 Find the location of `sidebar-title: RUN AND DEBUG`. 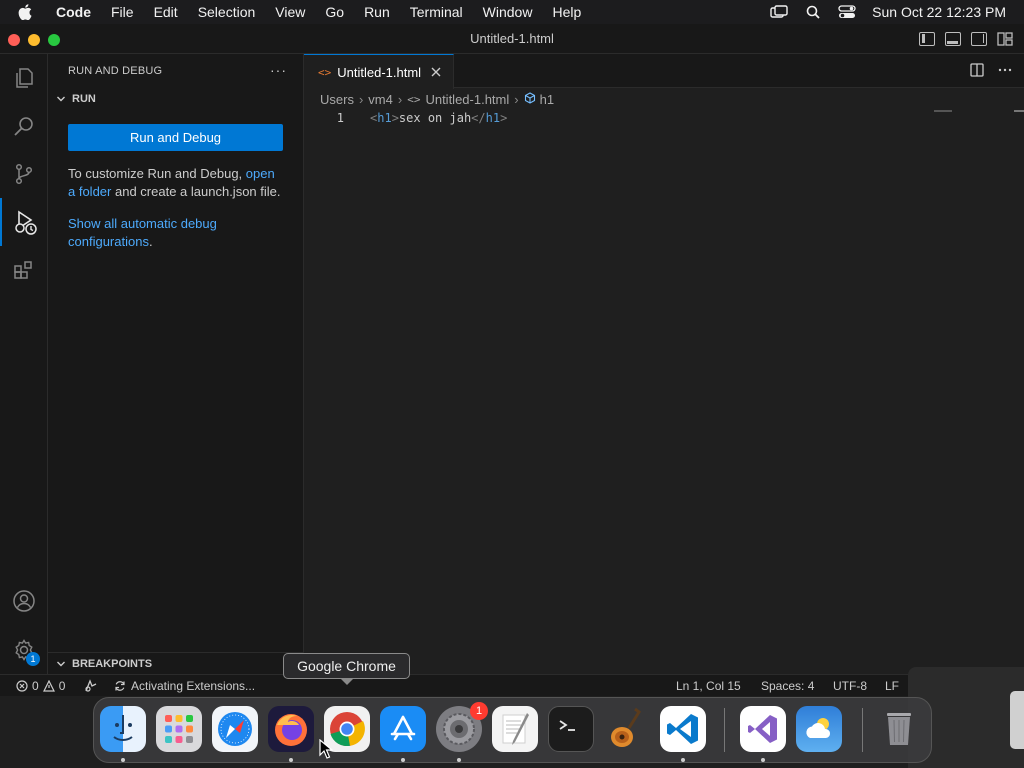

sidebar-title: RUN AND DEBUG is located at coordinates (115, 71).